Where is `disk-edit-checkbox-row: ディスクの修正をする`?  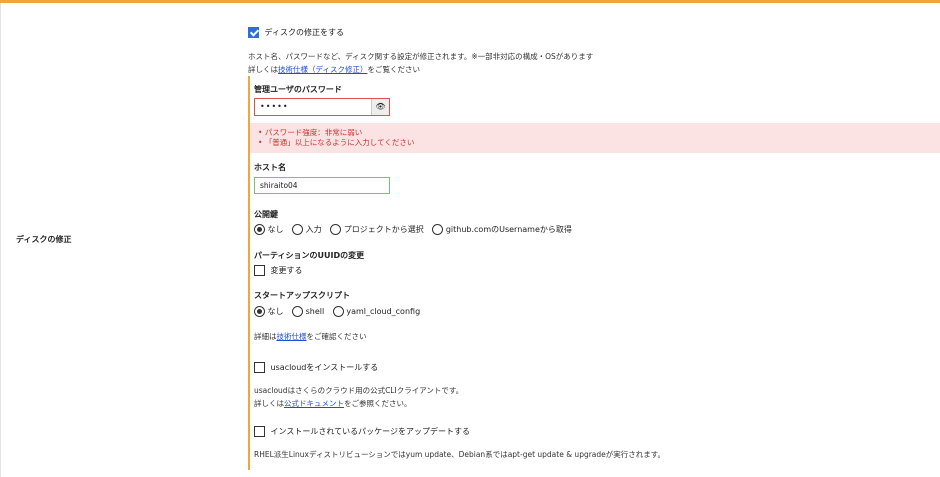 disk-edit-checkbox-row: ディスクの修正をする is located at coordinates (296, 32).